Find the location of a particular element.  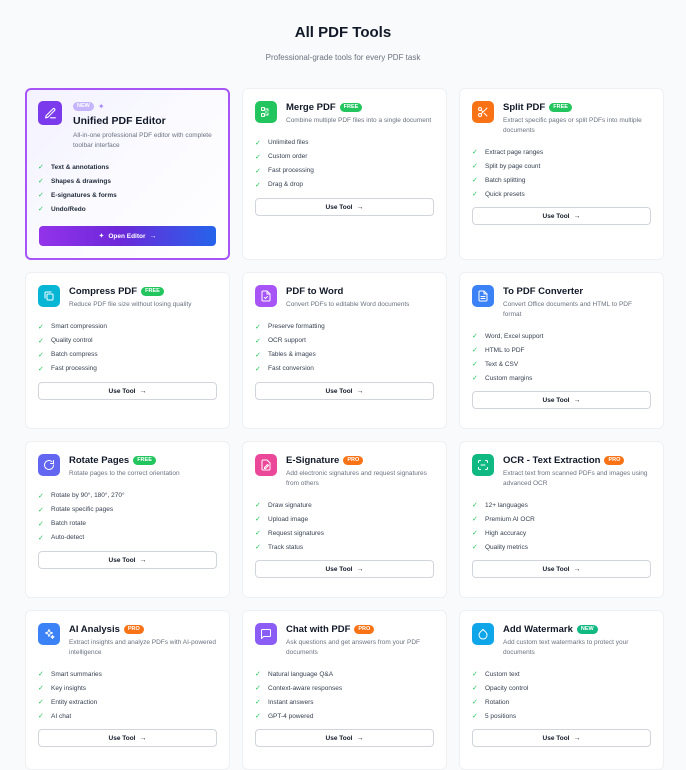

feature-item: ✓ Quick presets is located at coordinates (498, 194).